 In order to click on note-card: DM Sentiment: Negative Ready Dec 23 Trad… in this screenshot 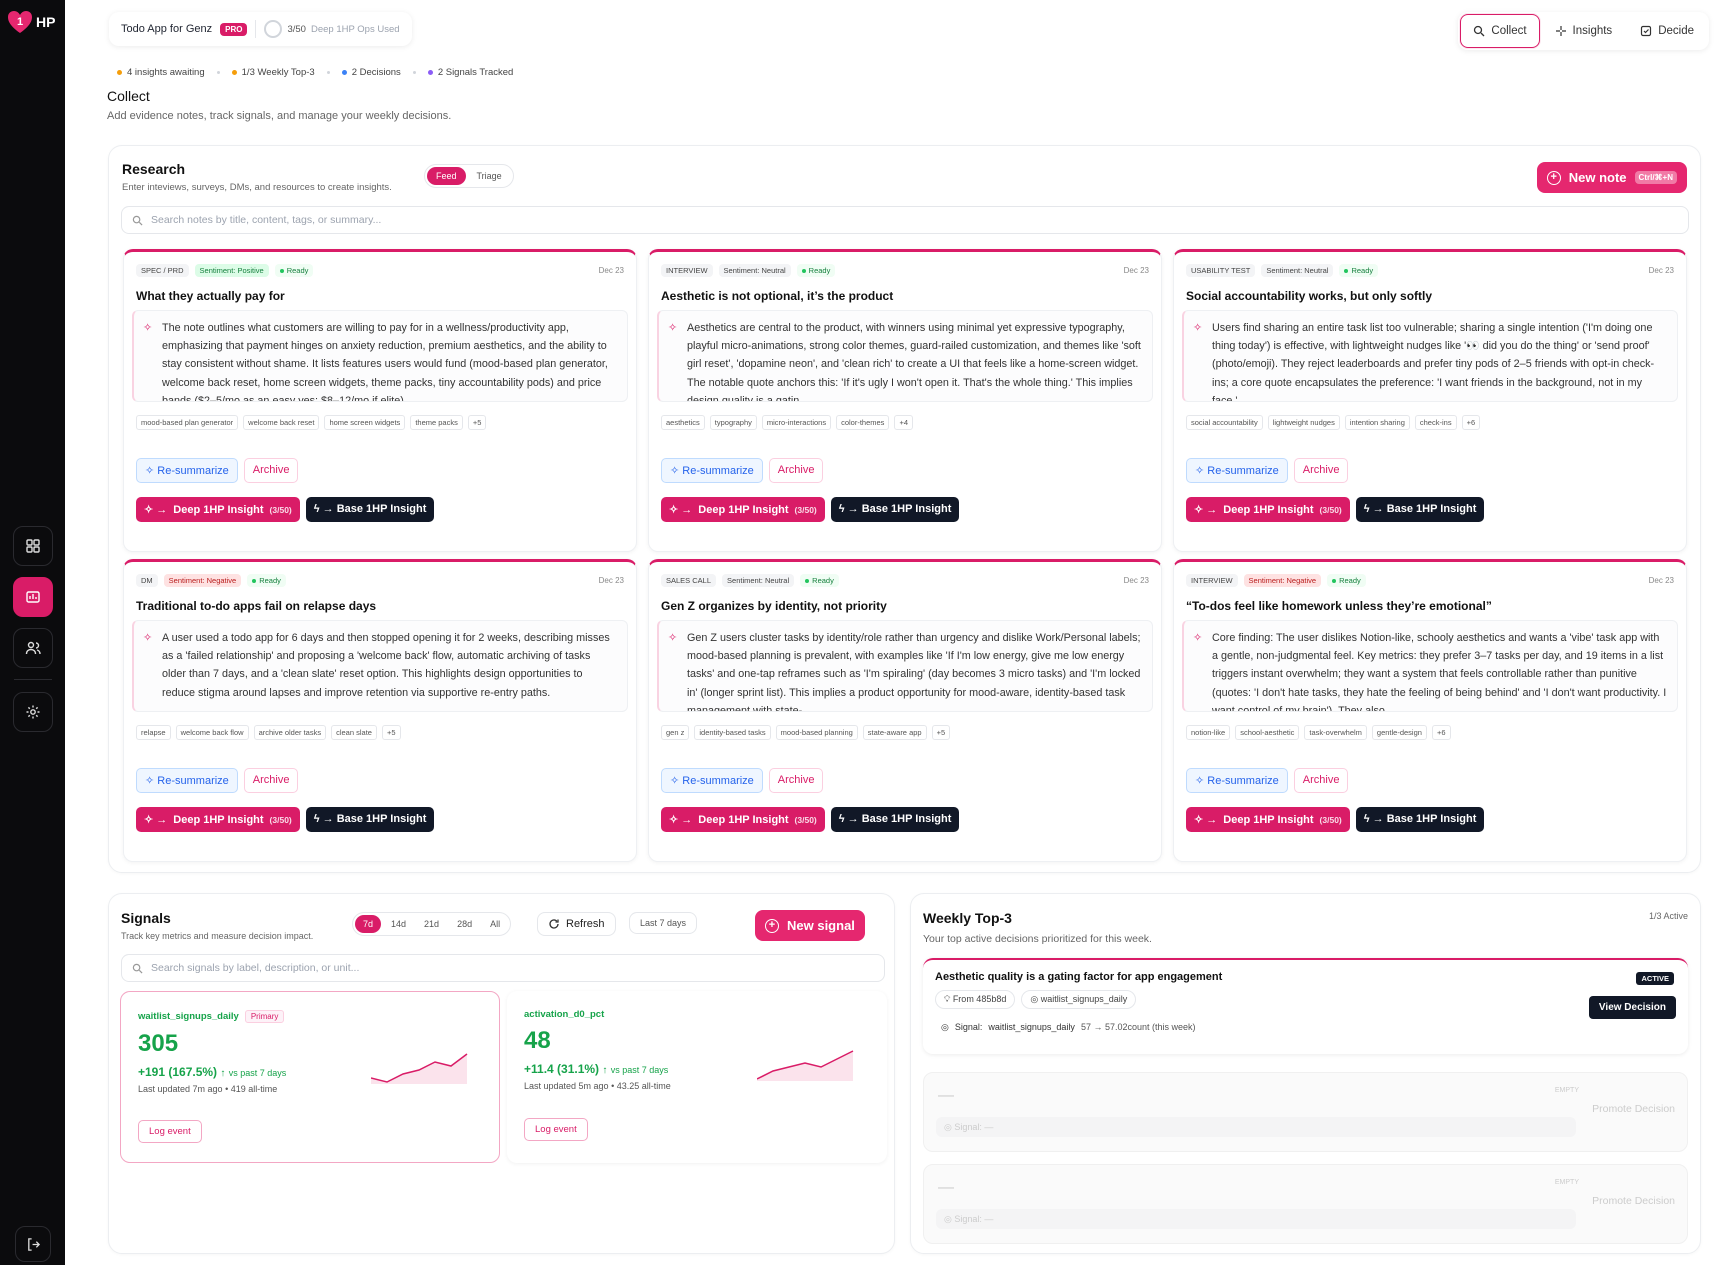, I will do `click(380, 710)`.